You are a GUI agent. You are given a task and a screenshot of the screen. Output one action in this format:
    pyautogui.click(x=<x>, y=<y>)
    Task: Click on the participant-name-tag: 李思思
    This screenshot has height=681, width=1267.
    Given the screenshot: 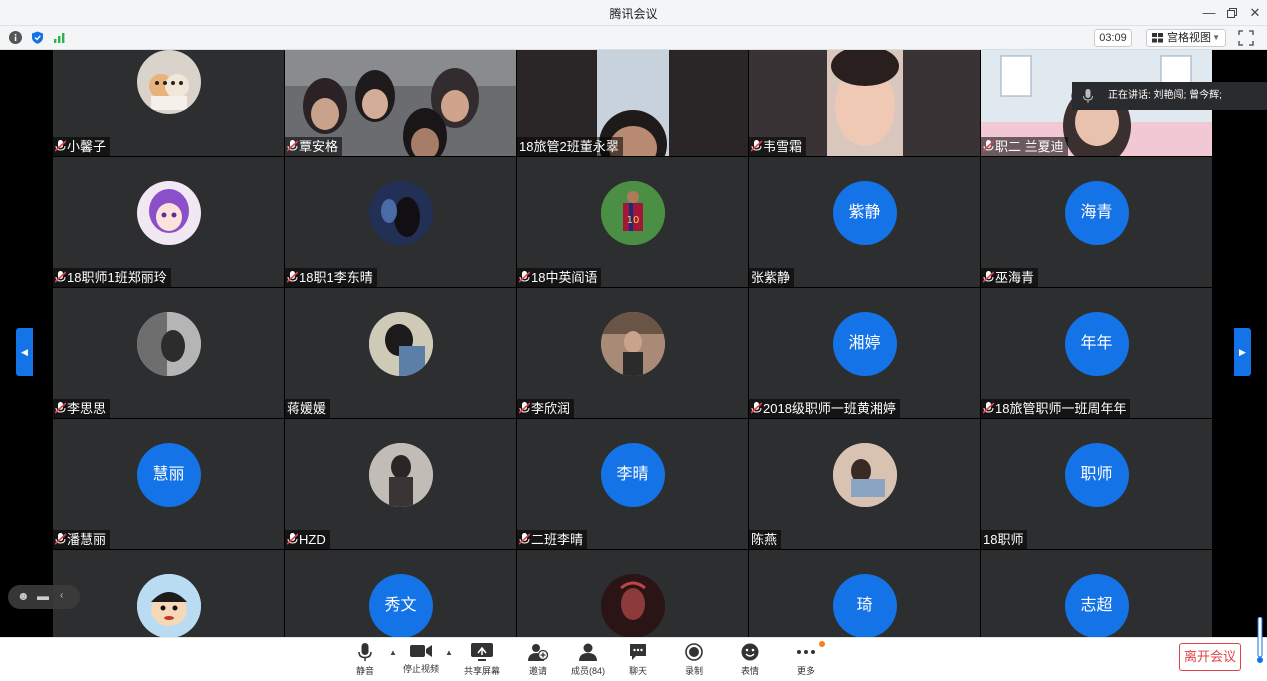 What is the action you would take?
    pyautogui.click(x=82, y=408)
    